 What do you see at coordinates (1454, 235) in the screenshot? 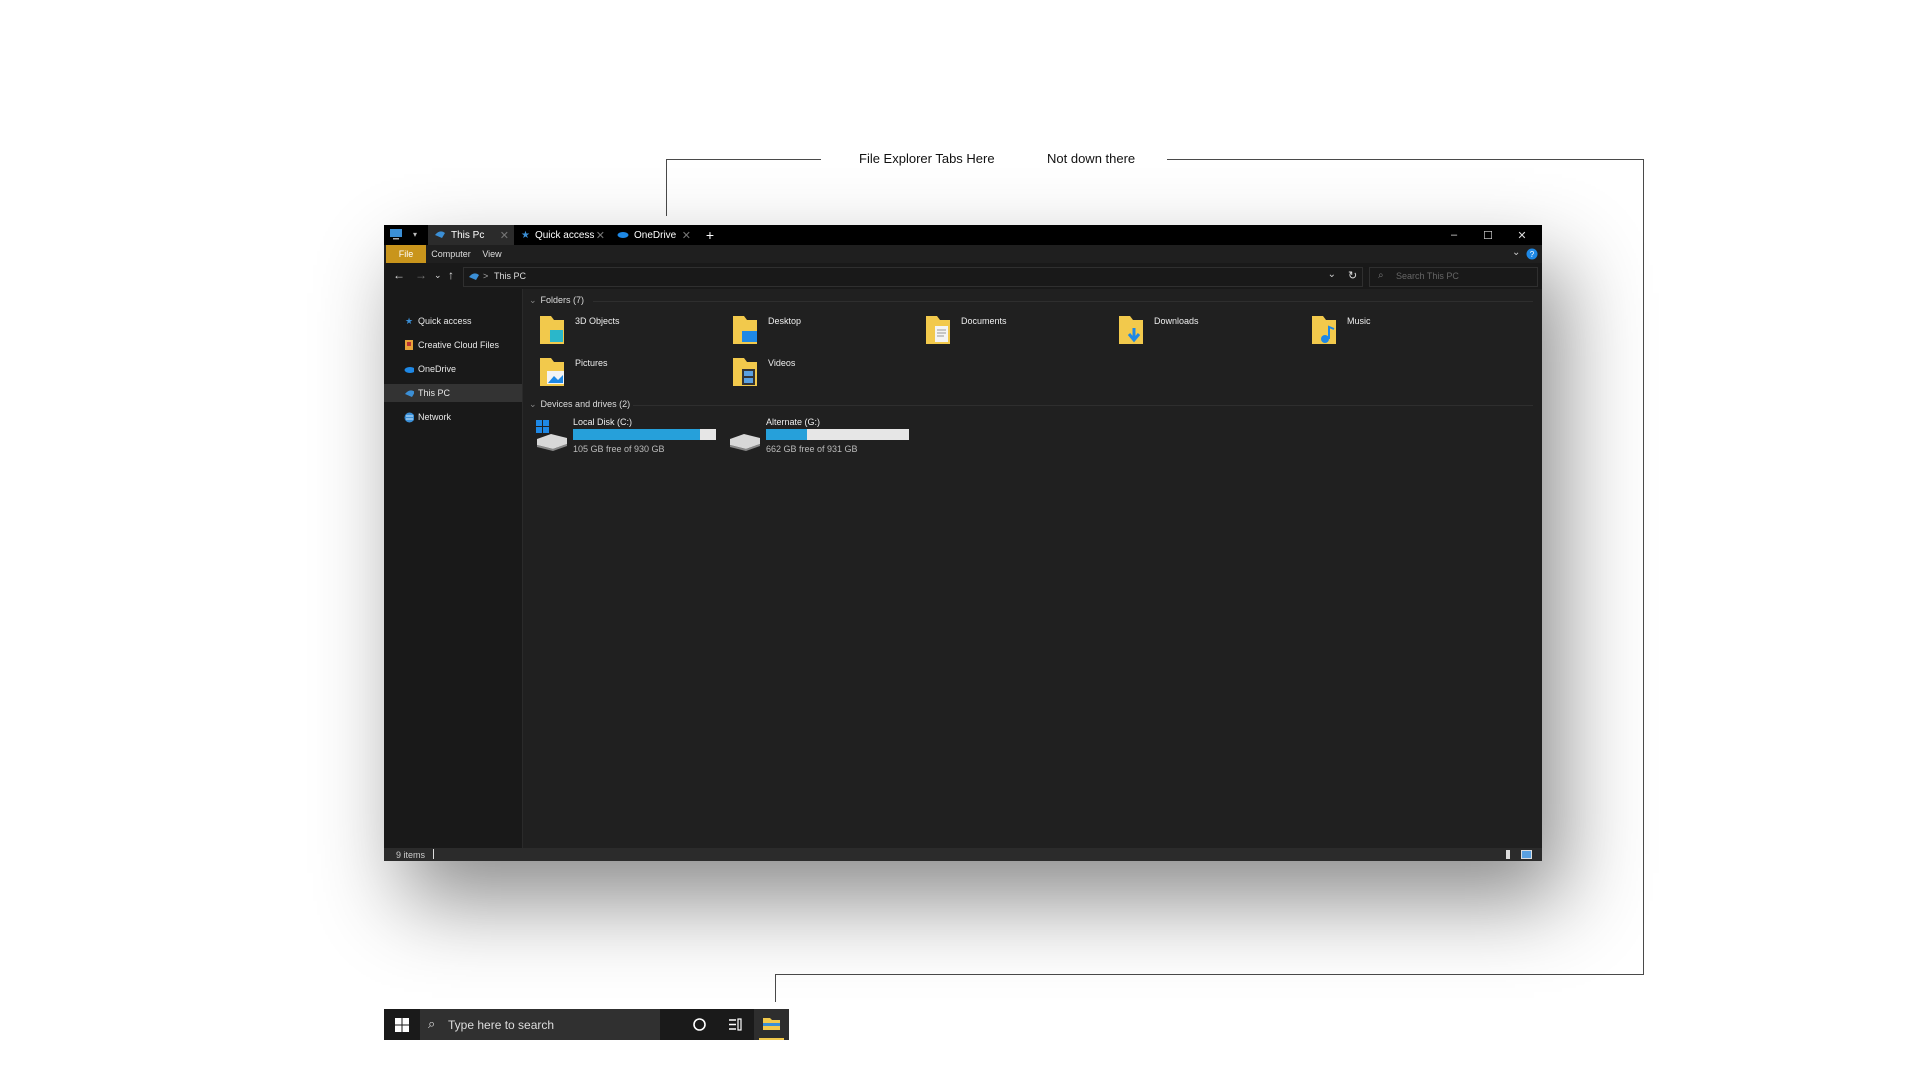
I see `minimize-button: –` at bounding box center [1454, 235].